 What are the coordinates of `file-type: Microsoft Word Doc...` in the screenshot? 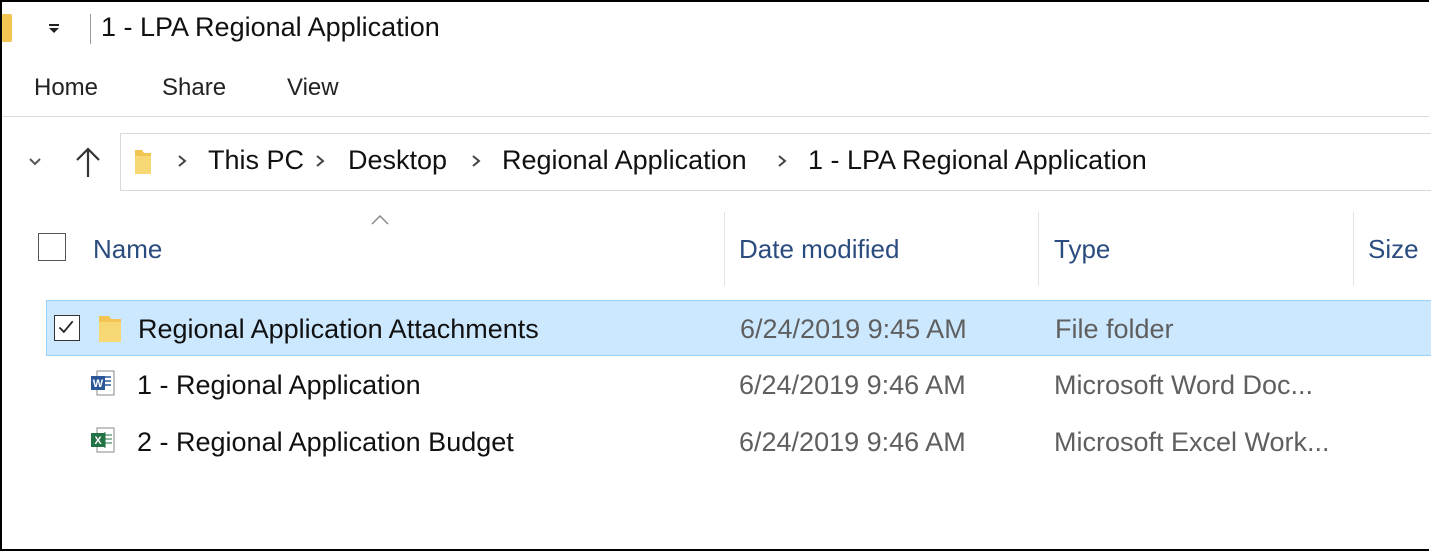 It's located at (1184, 385).